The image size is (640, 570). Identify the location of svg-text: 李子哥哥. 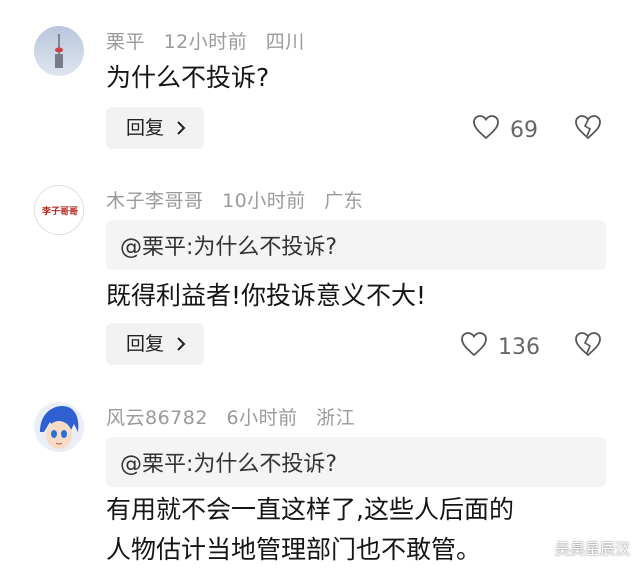
(59, 211).